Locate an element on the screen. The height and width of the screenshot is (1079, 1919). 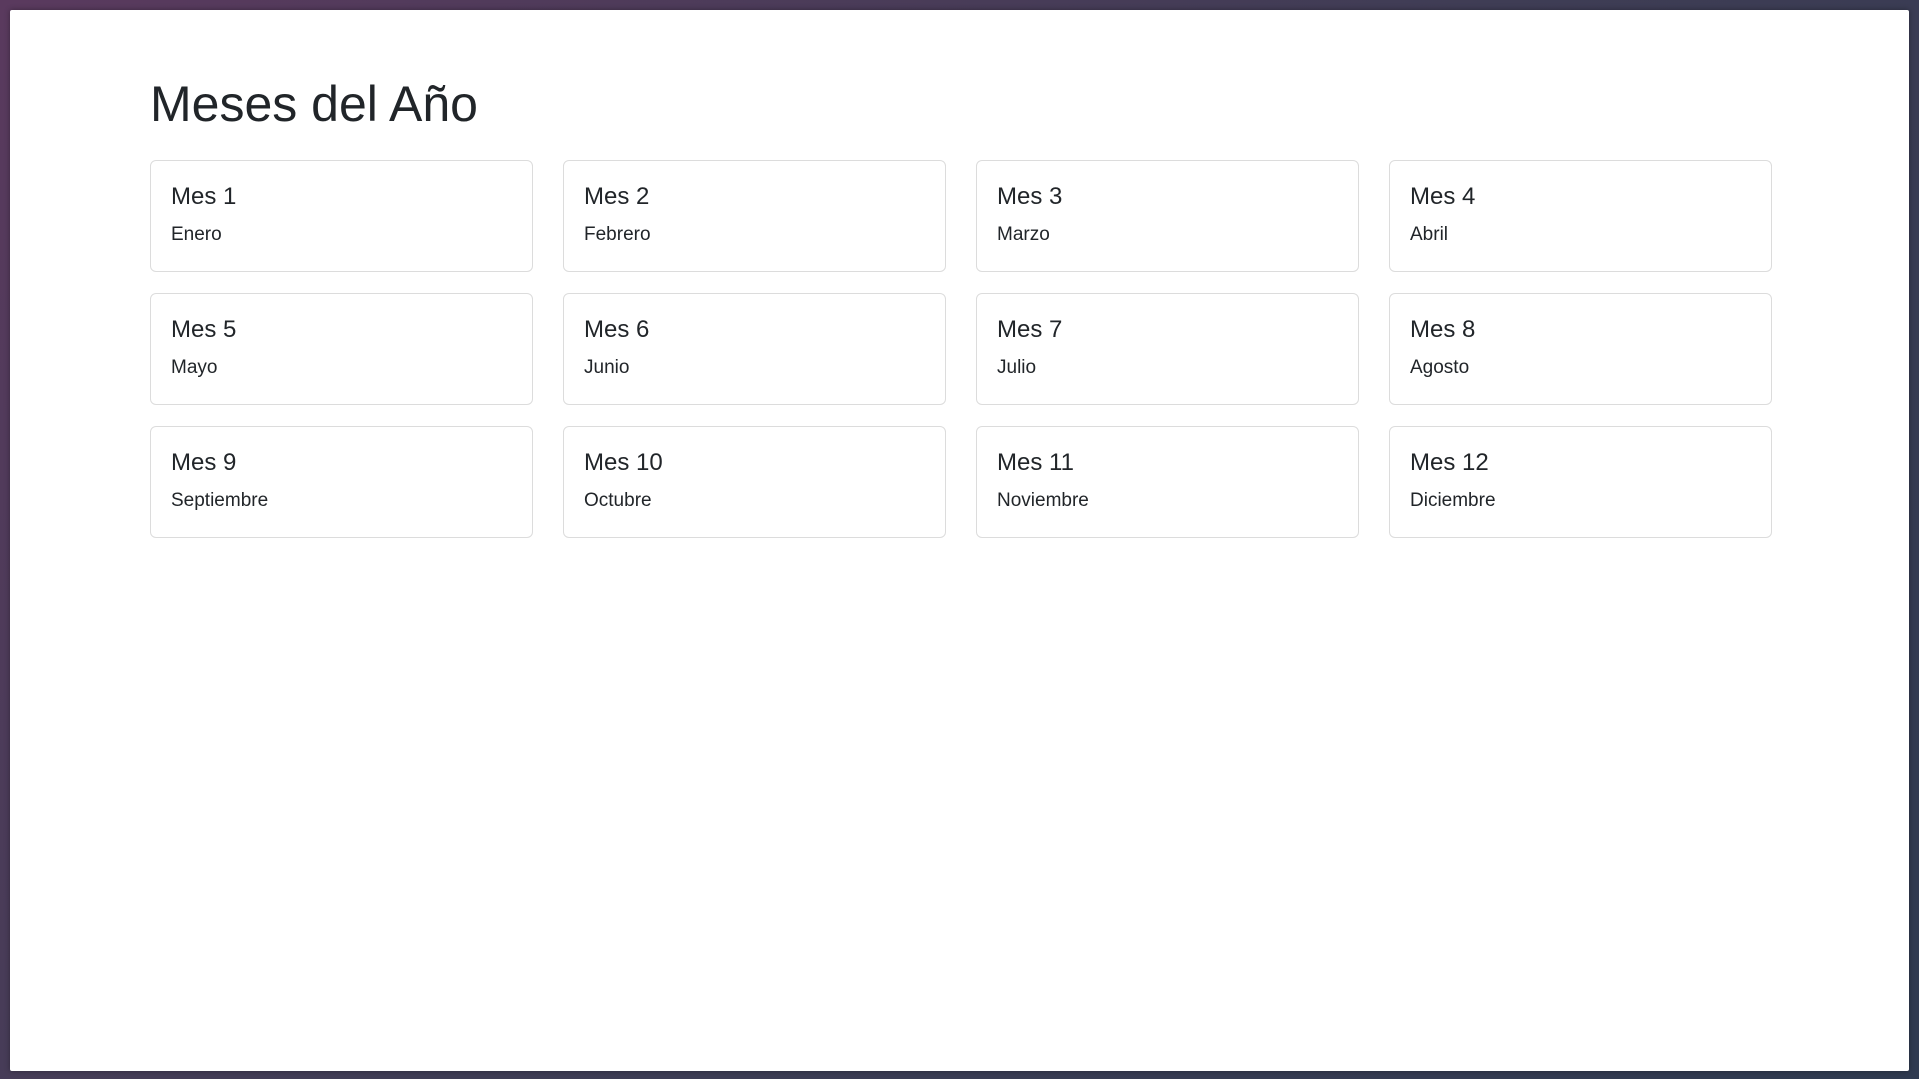
month-card-6: Mes 6 Junio is located at coordinates (754, 349).